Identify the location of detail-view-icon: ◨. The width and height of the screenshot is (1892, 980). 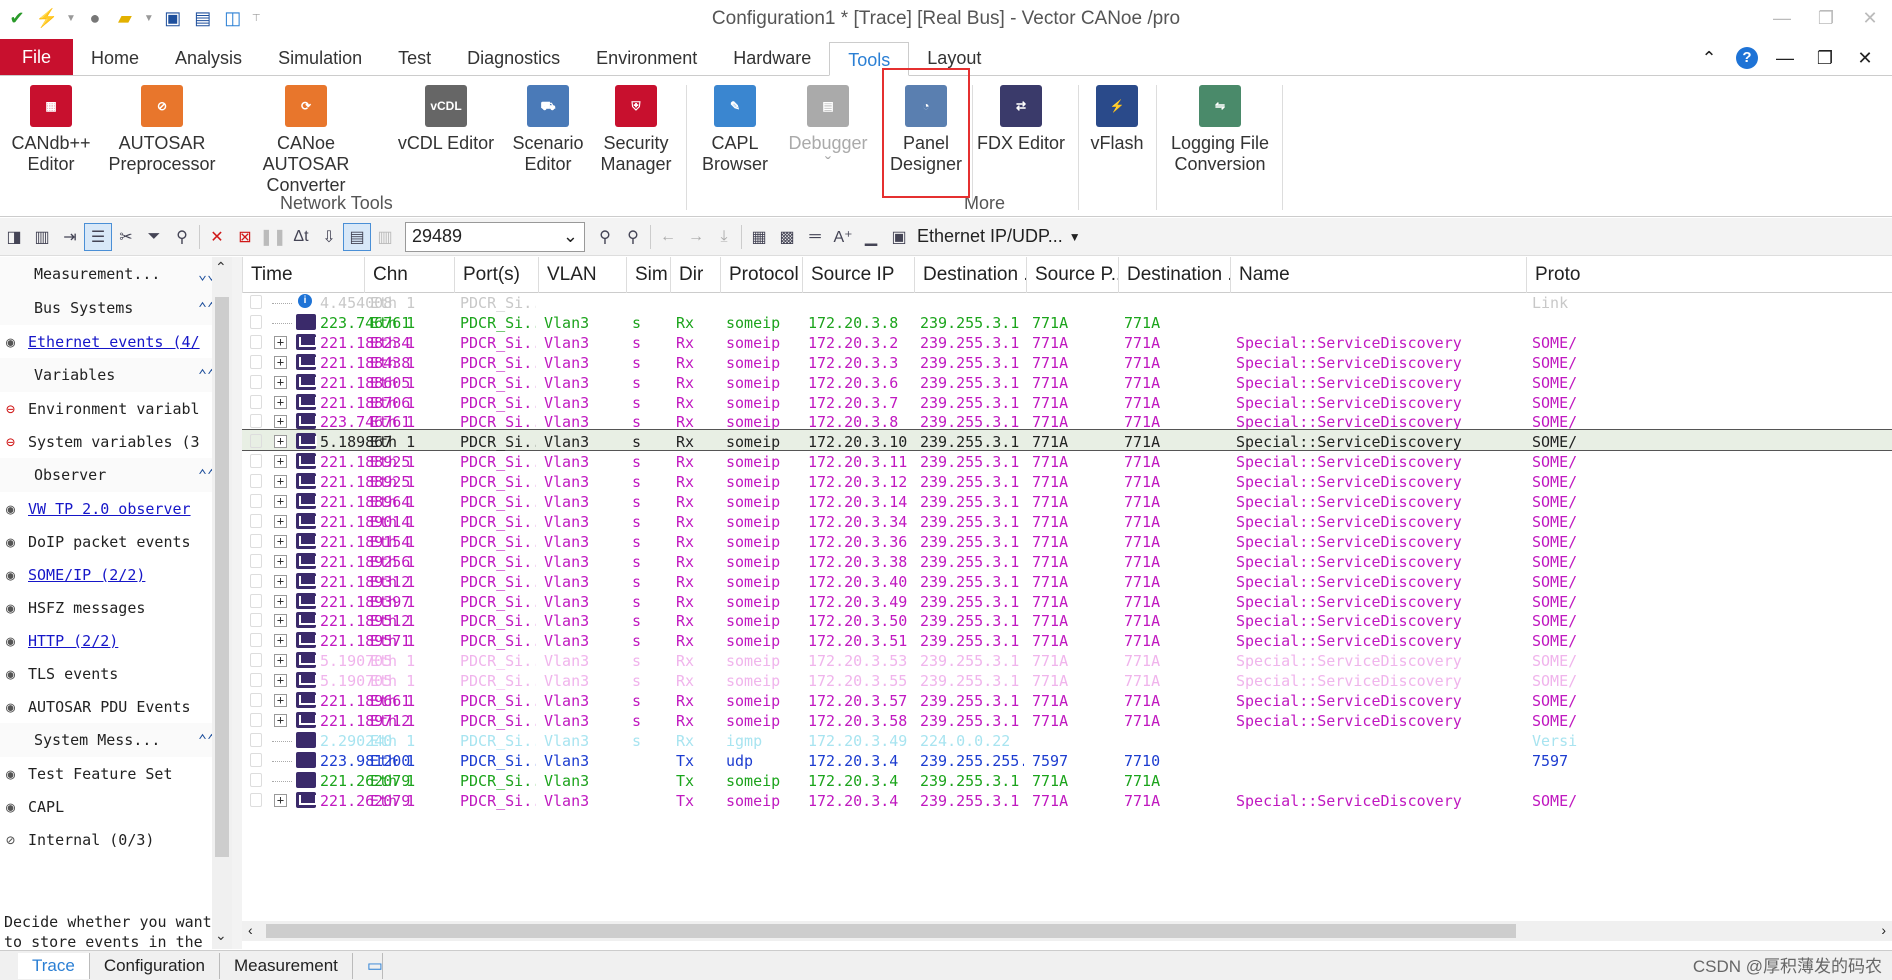
(14, 237).